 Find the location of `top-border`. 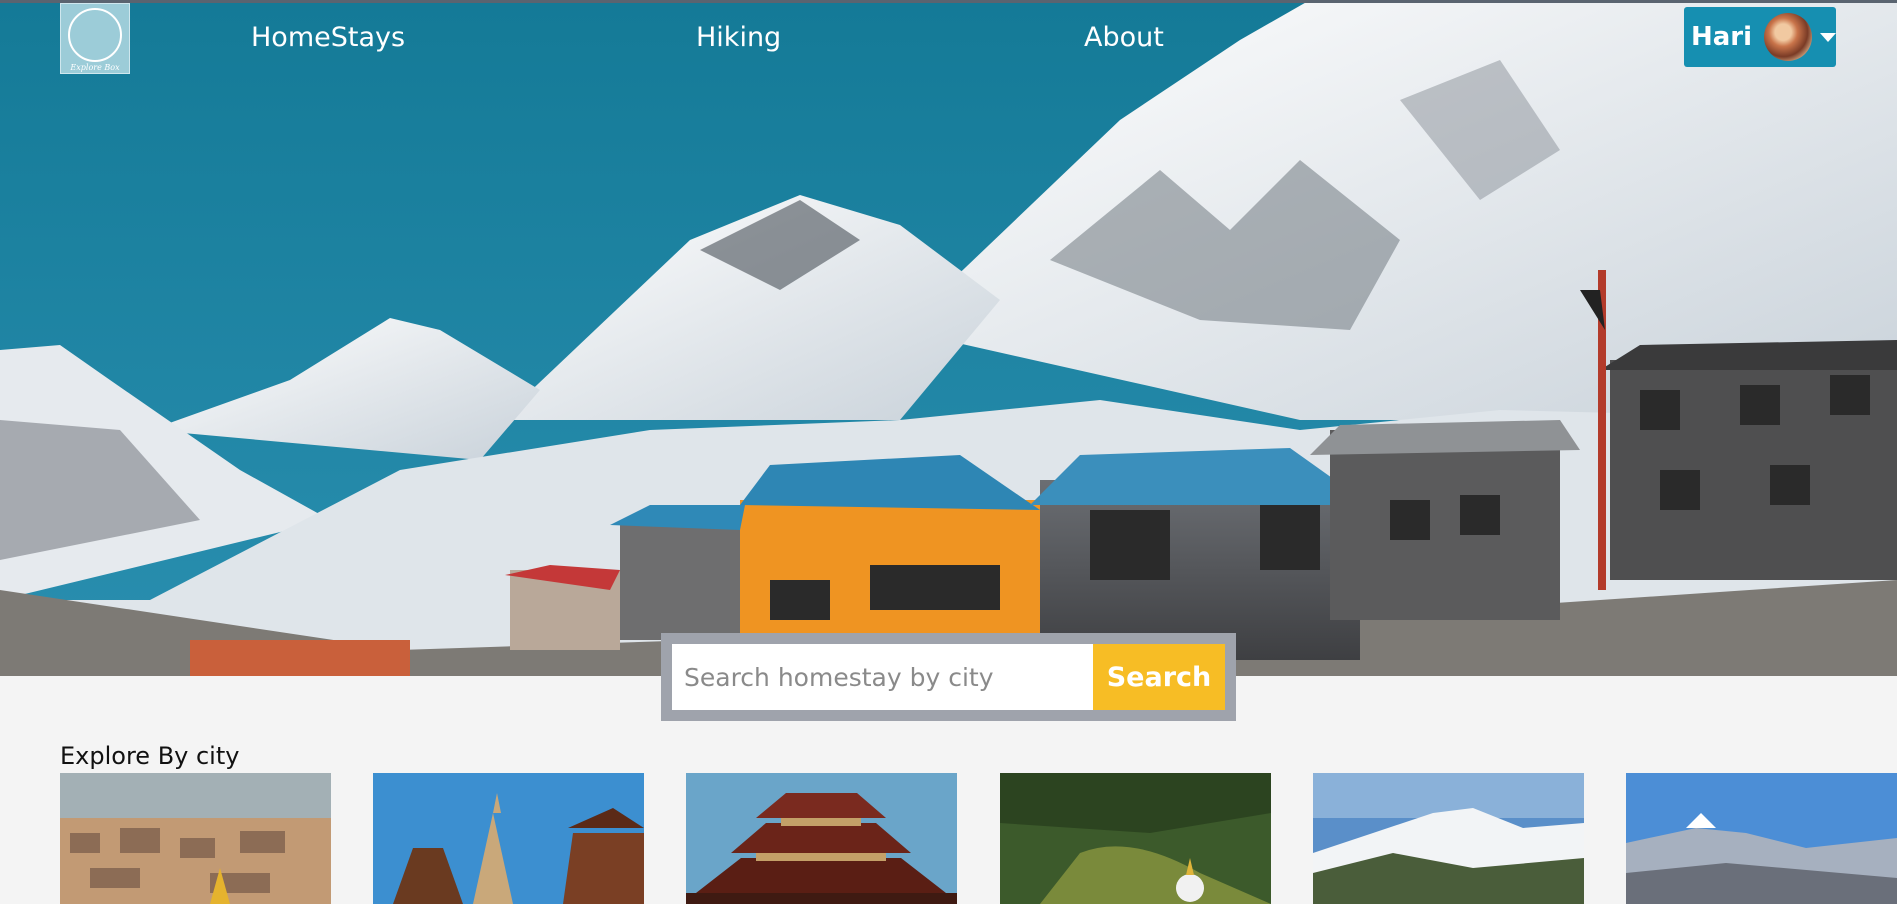

top-border is located at coordinates (948, 1).